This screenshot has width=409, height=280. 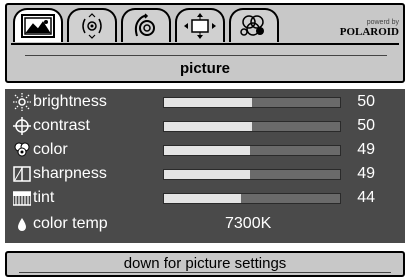 I want to click on setting-label: brightness, so click(x=70, y=101).